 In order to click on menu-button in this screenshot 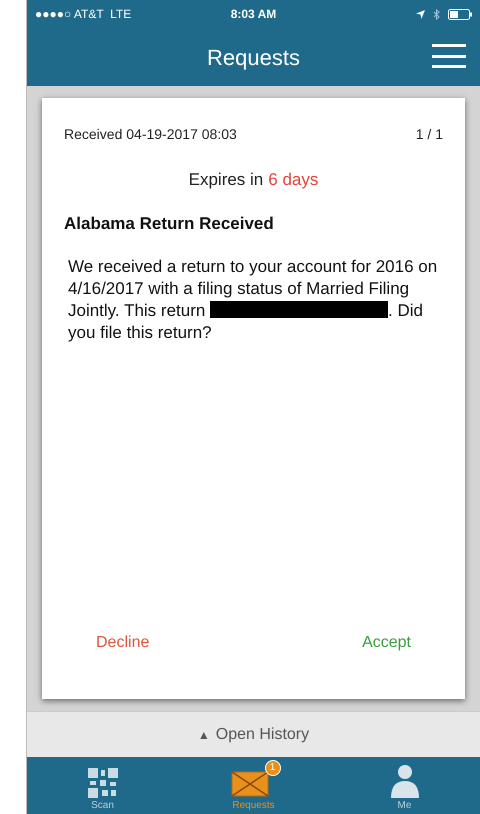, I will do `click(449, 56)`.